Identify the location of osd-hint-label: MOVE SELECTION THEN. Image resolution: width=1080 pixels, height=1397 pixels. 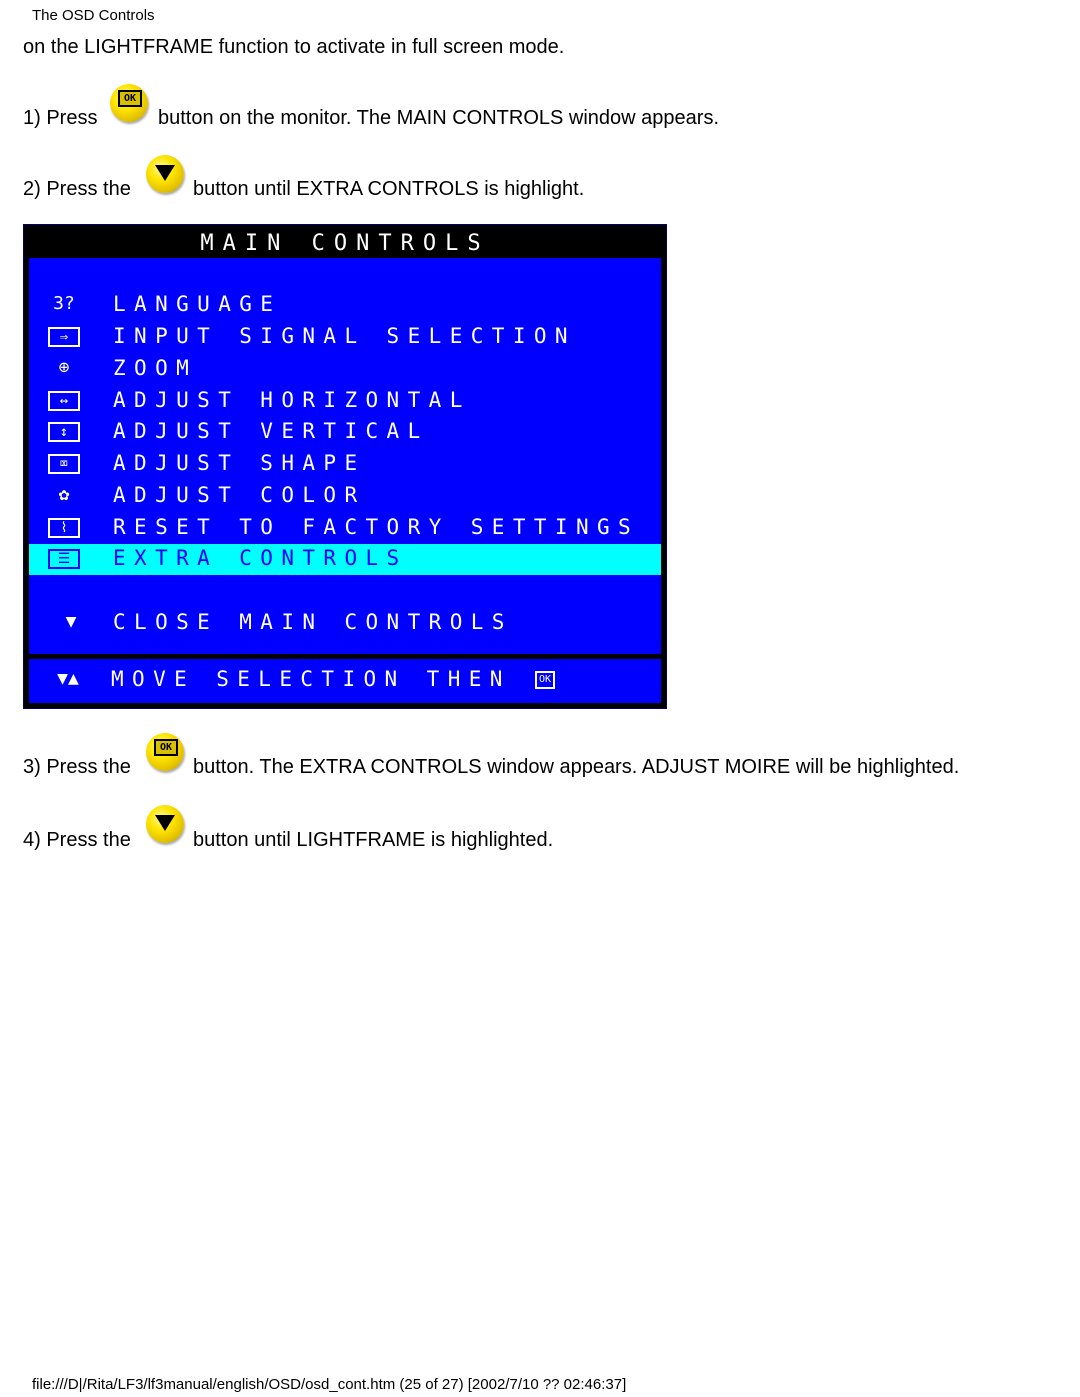
(311, 679).